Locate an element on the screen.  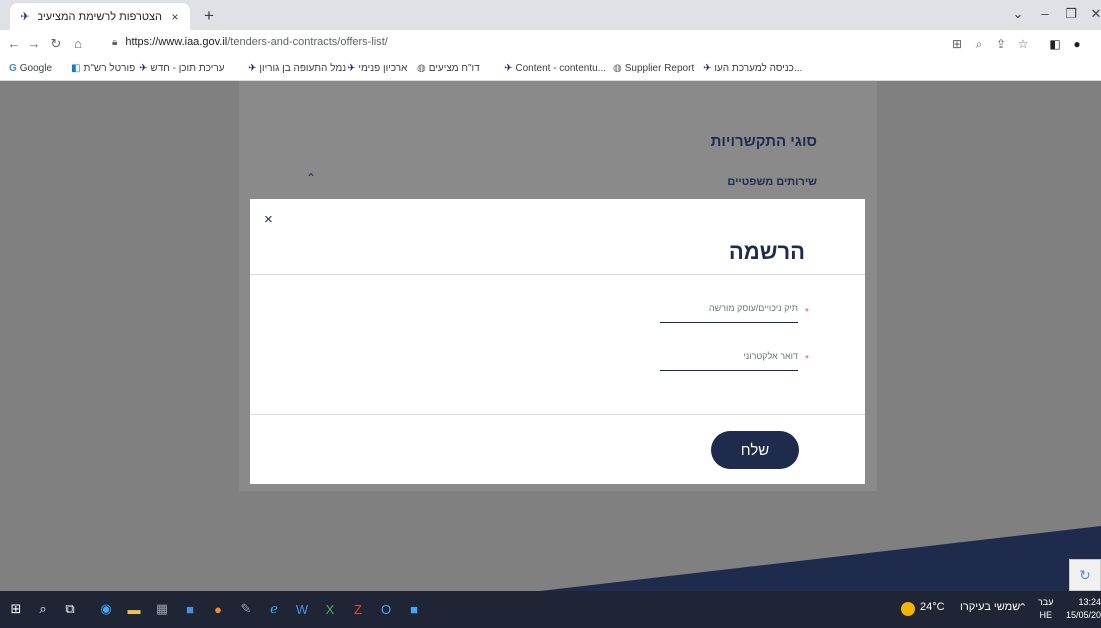
bookmark-content-edit: ✈ עריכת תוכן - חדש is located at coordinates (180, 68).